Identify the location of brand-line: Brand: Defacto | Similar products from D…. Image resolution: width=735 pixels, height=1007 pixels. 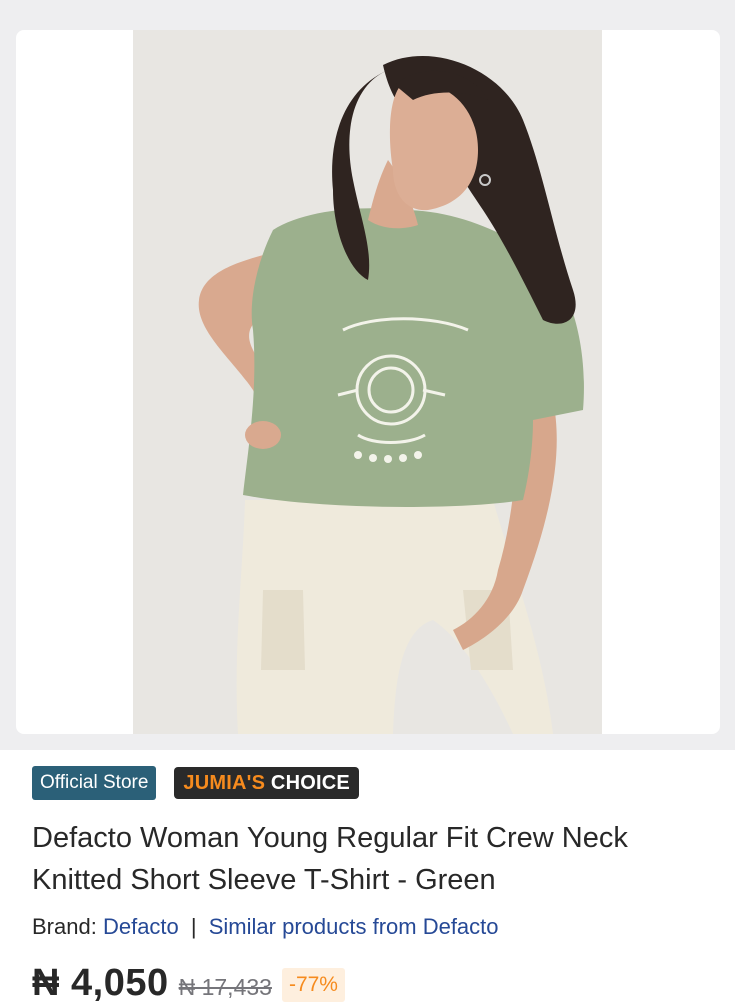
(265, 927).